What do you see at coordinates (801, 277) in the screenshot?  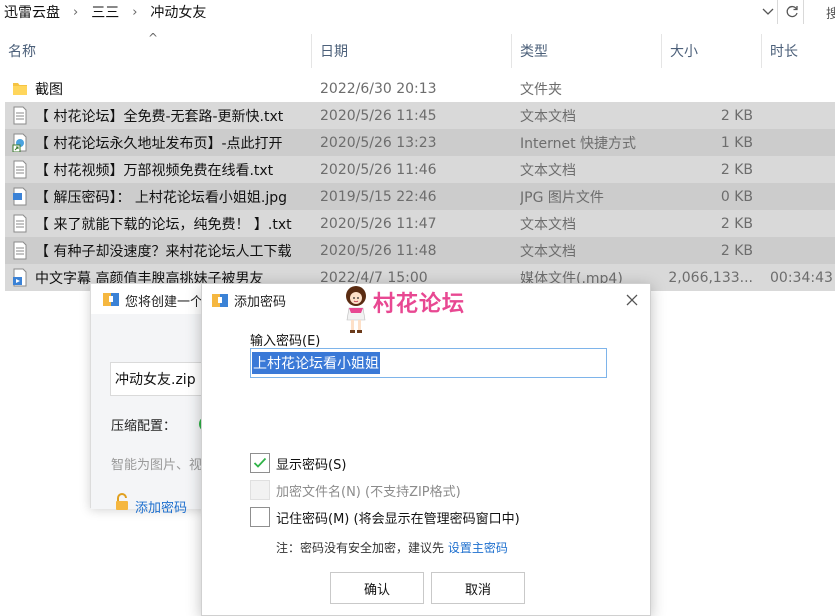 I see `file-duration: 00:34:43` at bounding box center [801, 277].